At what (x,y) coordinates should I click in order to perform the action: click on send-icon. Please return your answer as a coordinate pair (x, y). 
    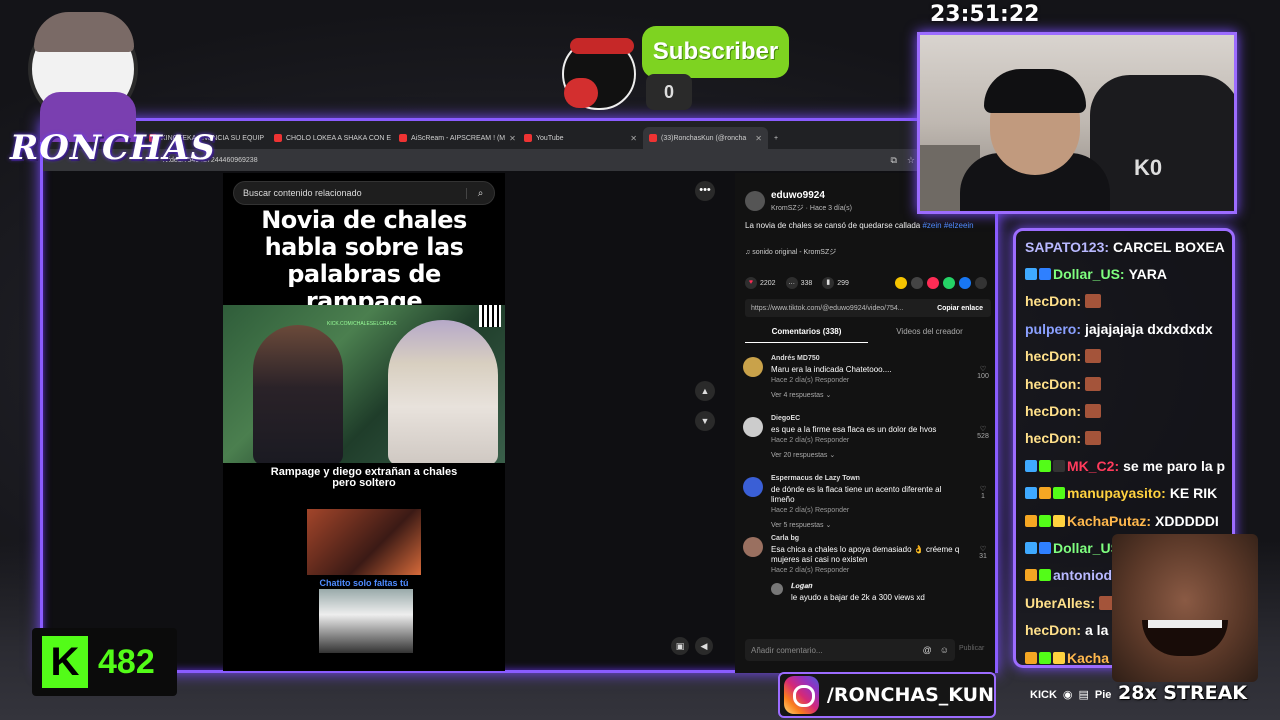
    Looking at the image, I should click on (933, 283).